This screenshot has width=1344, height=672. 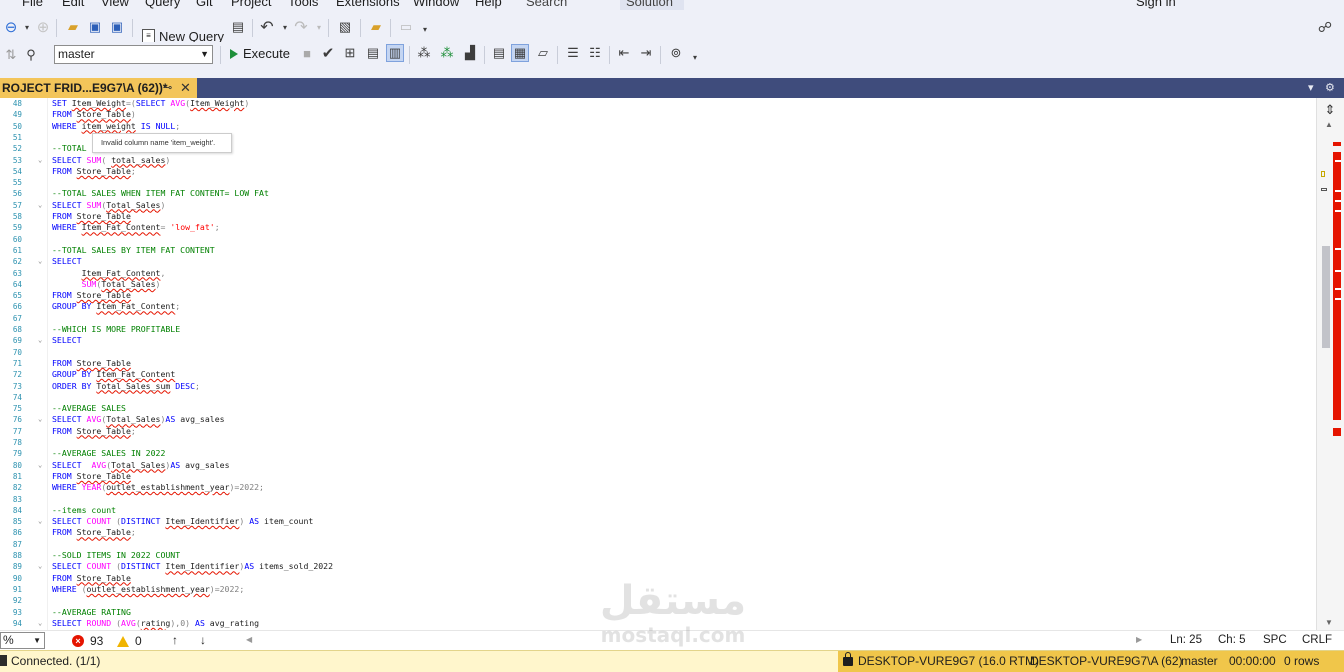 I want to click on code-line: 87, so click(x=658, y=544).